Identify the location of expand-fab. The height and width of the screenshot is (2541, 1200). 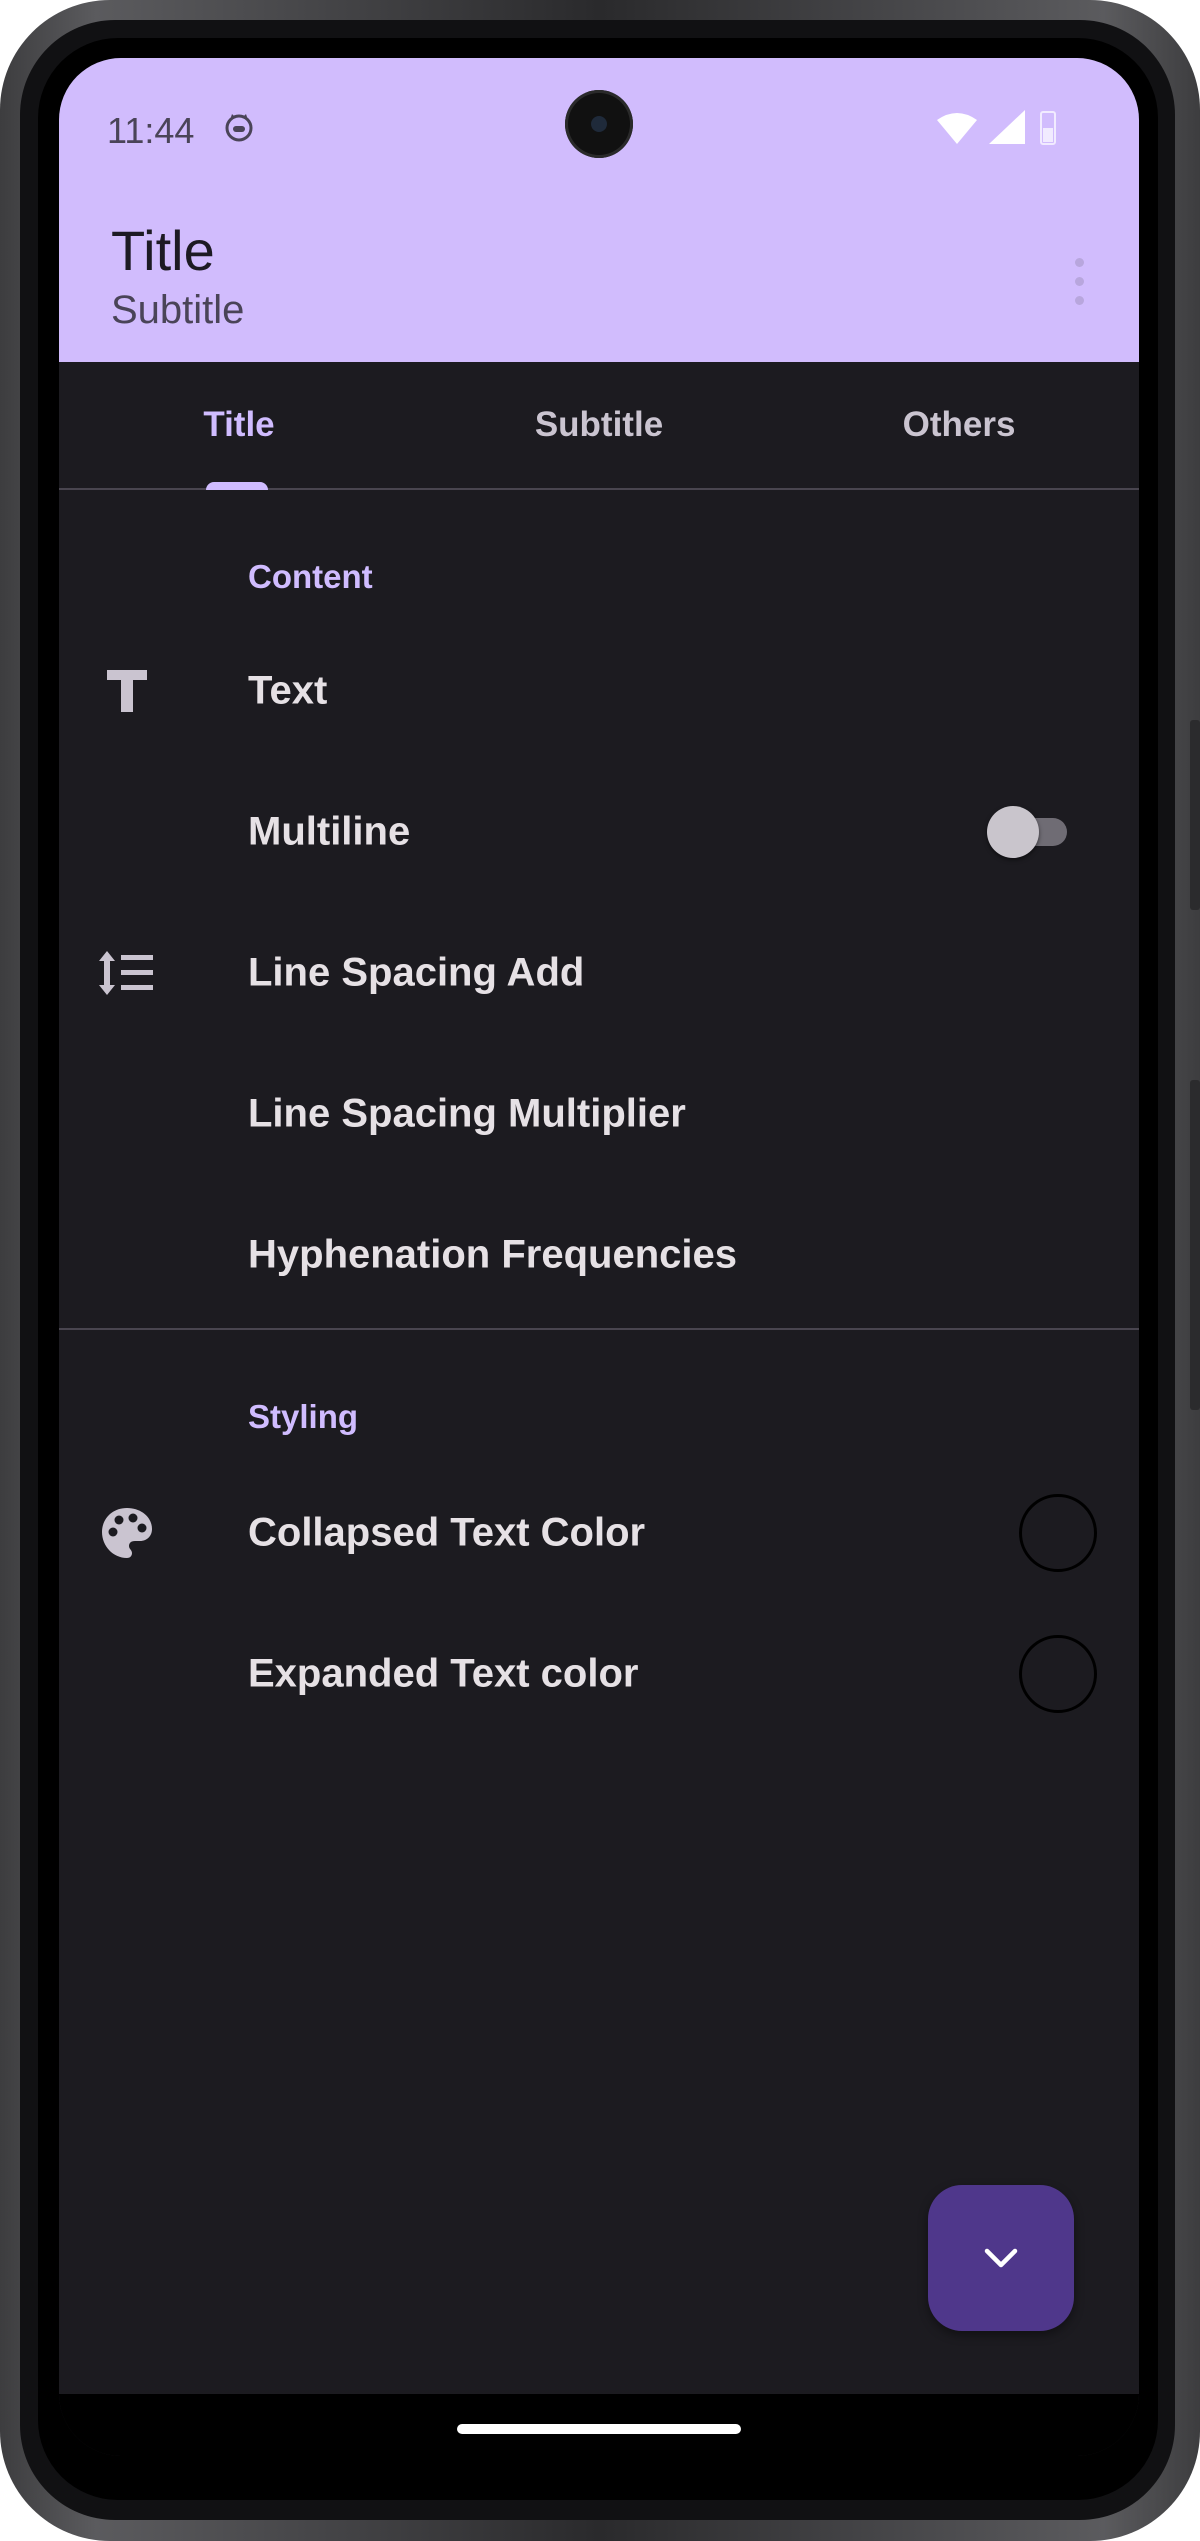
(1001, 2258).